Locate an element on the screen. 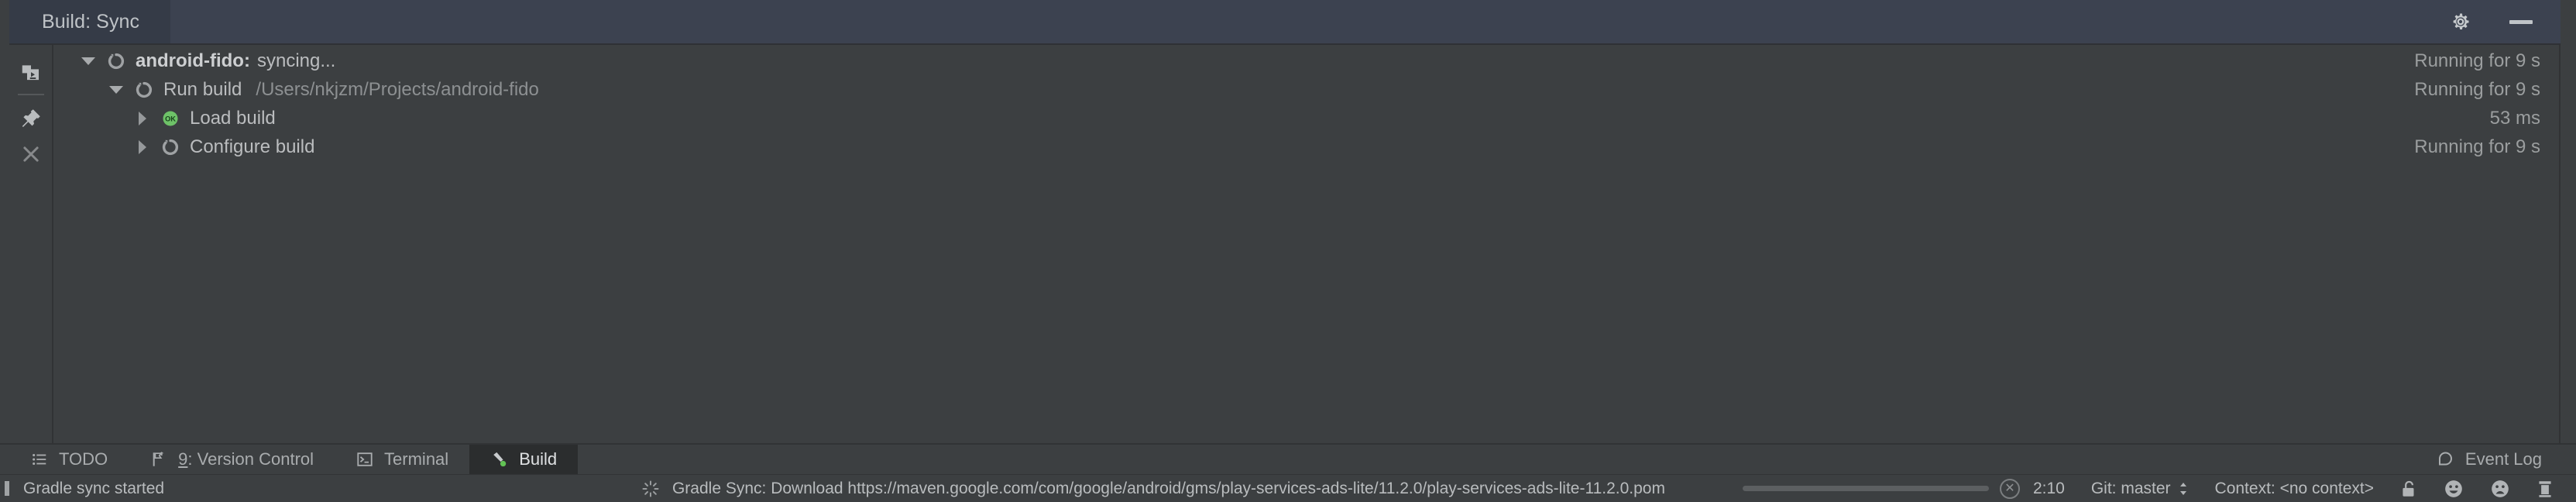 This screenshot has height=502, width=2576. header-left-gutter is located at coordinates (4, 22).